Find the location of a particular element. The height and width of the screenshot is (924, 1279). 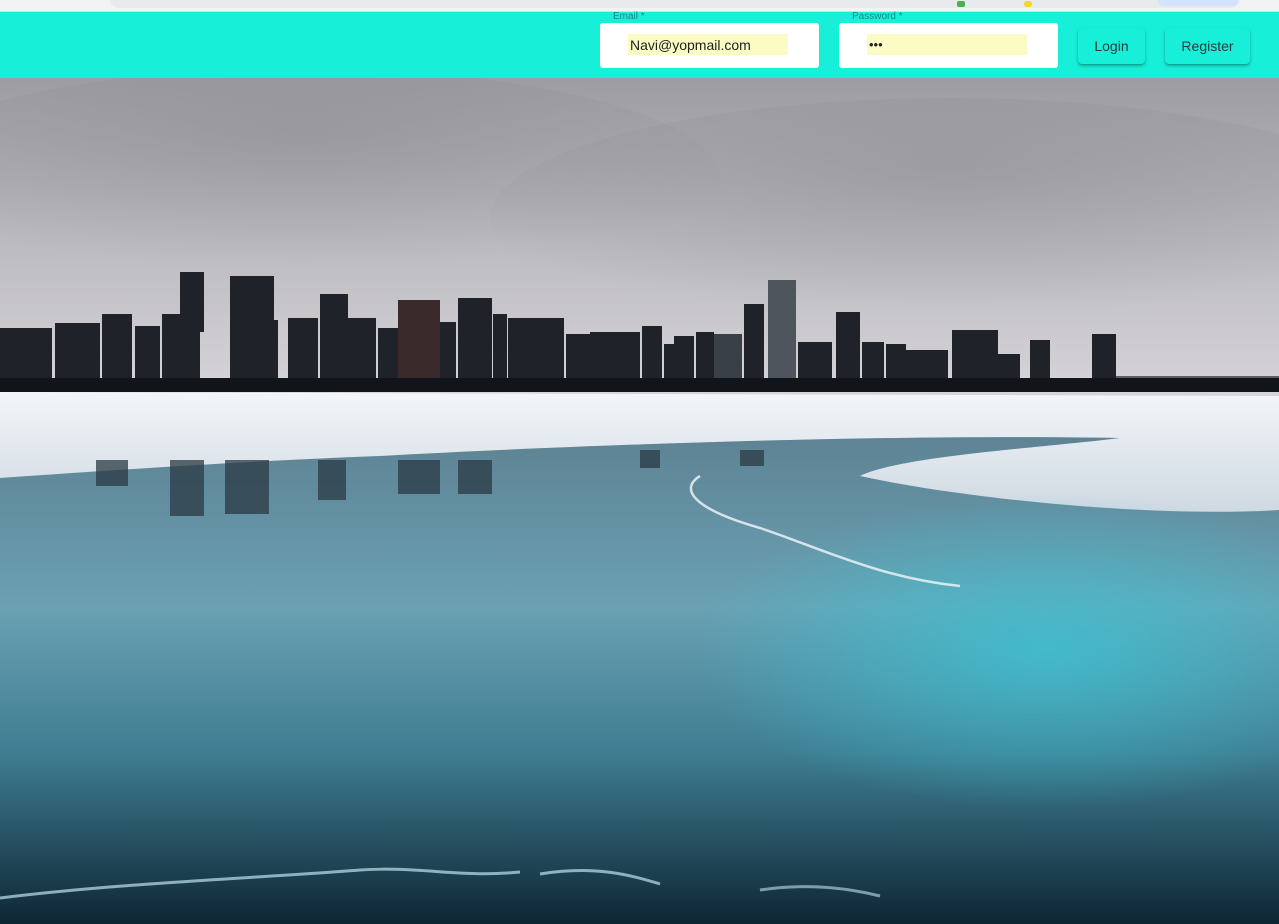

top-login-bar: Email * Password * Login Register is located at coordinates (639, 44).